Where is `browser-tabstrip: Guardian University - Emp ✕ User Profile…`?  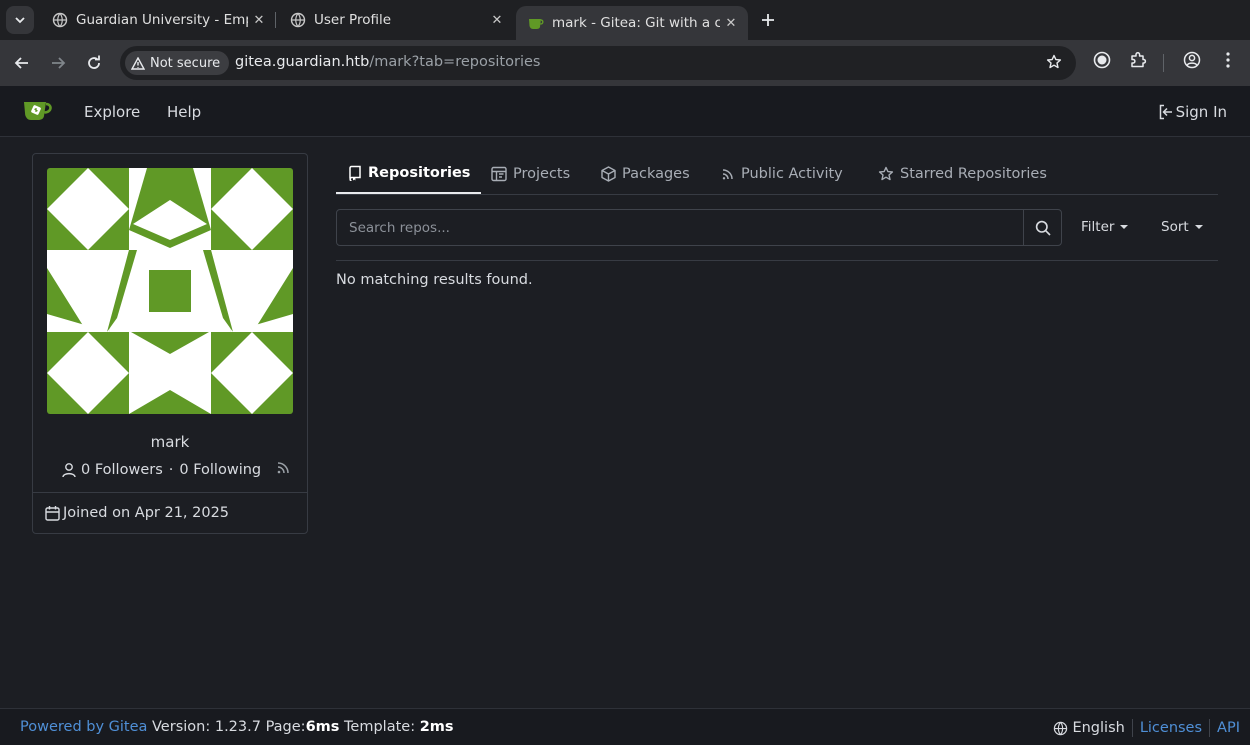
browser-tabstrip: Guardian University - Emp ✕ User Profile… is located at coordinates (625, 20).